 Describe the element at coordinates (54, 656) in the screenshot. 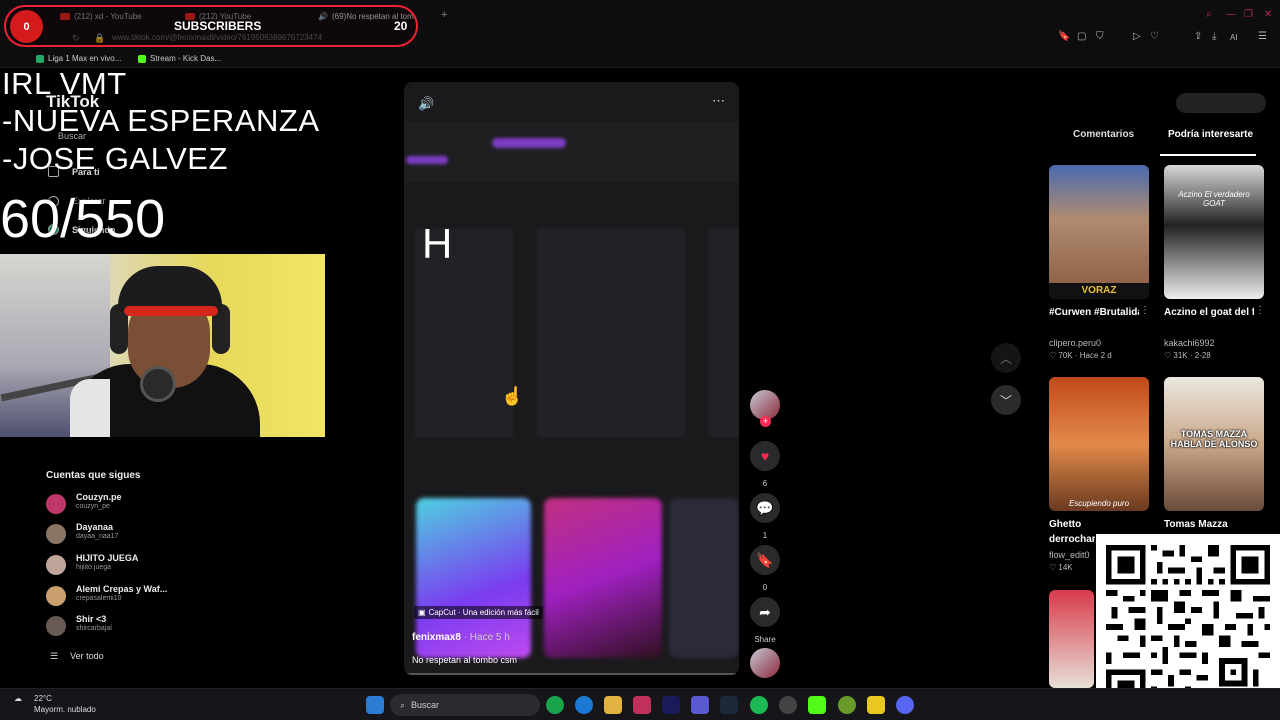

I see `list-icon: ☰` at that location.